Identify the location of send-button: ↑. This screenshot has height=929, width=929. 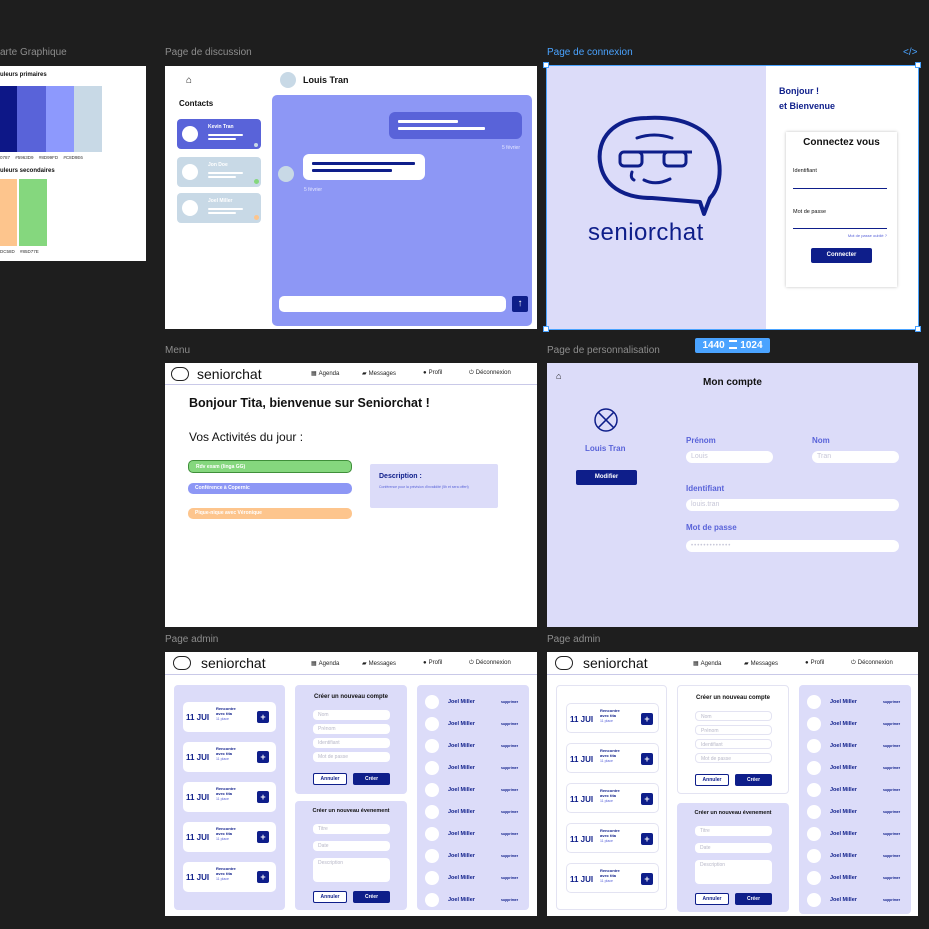
(520, 304).